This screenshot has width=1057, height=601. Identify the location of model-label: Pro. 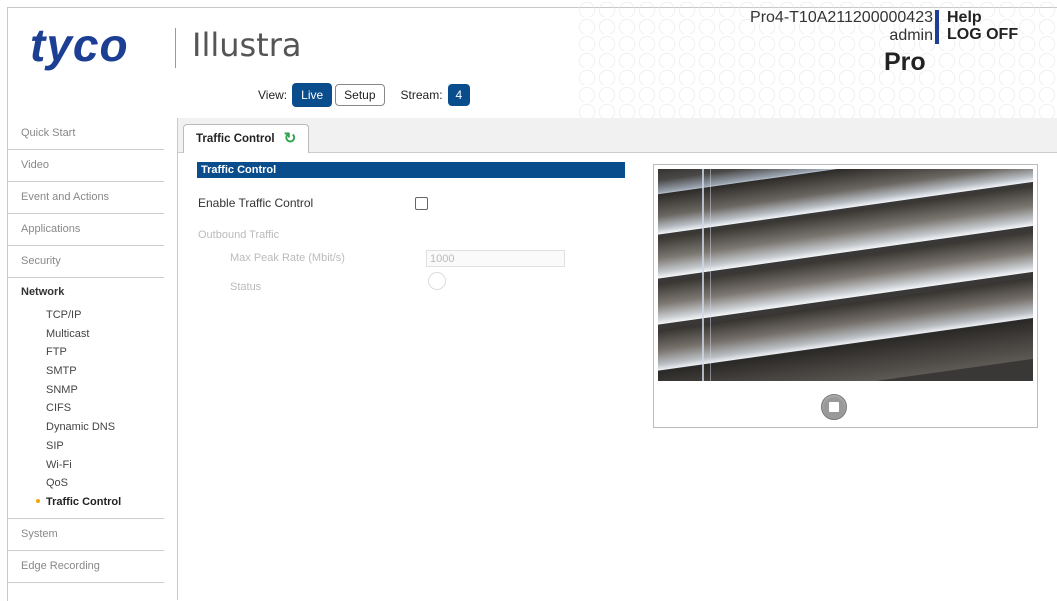
(905, 62).